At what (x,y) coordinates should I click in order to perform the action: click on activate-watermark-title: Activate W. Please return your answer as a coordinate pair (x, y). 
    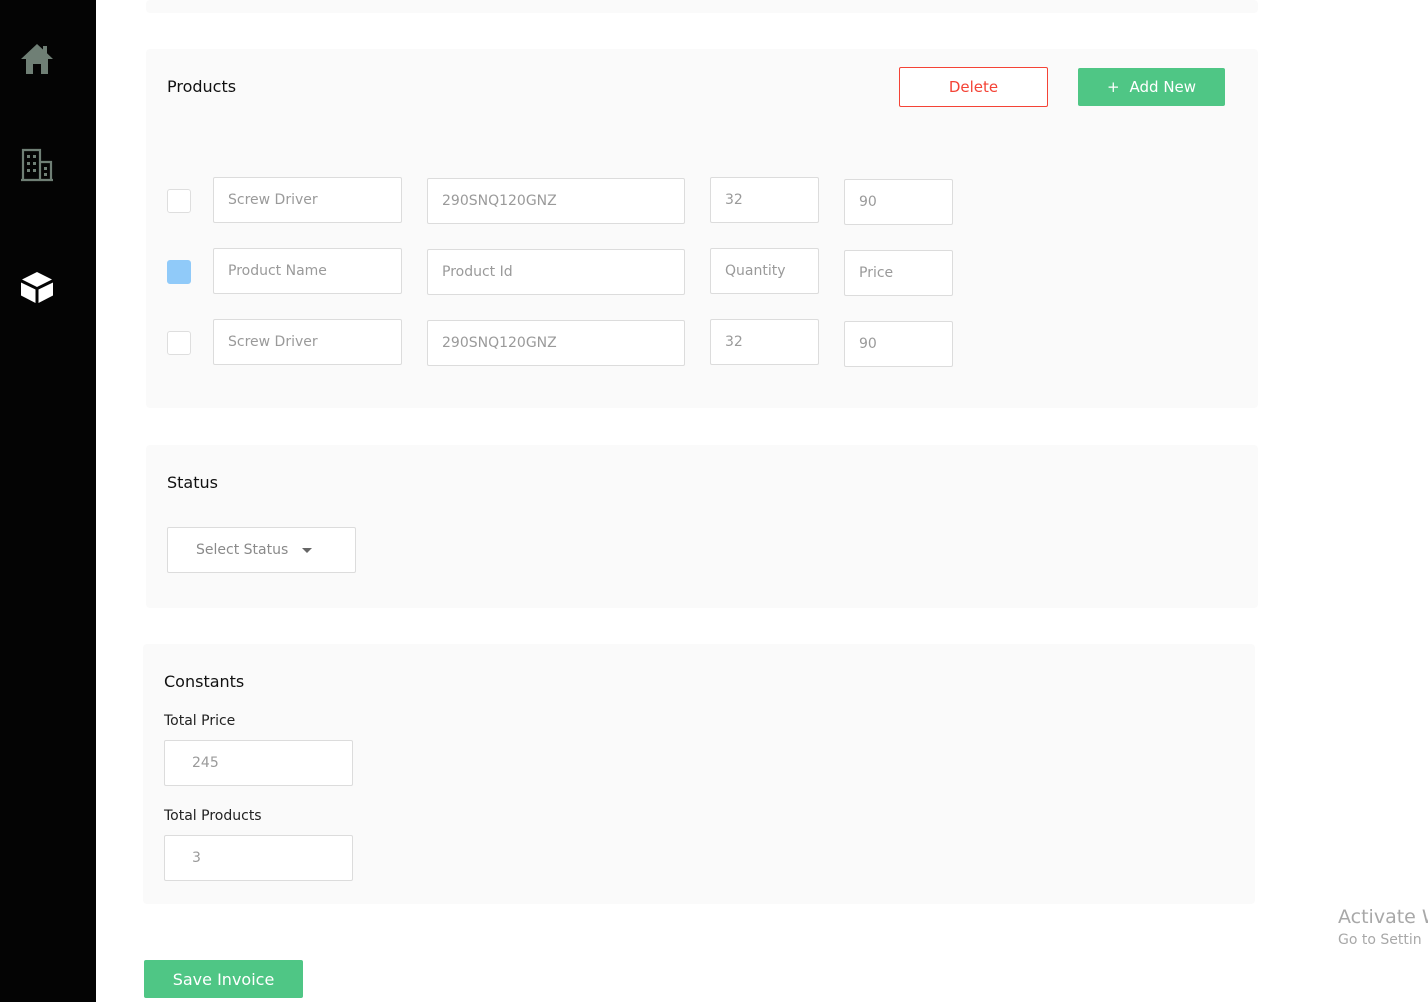
    Looking at the image, I should click on (1383, 917).